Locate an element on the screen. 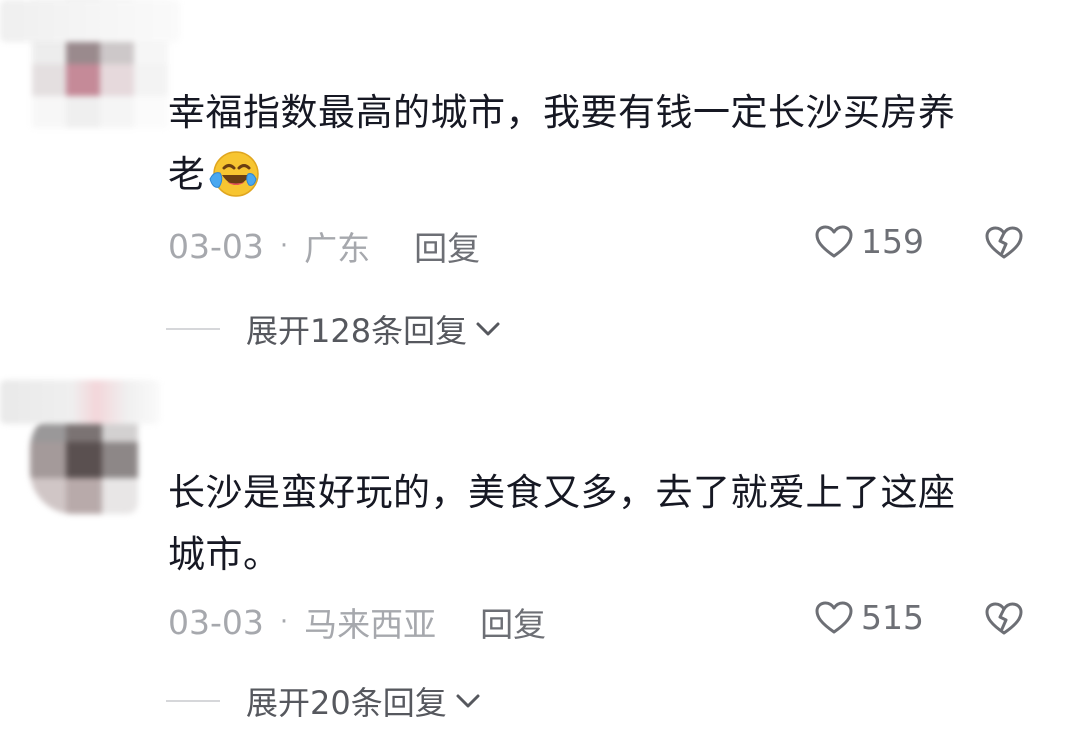  like-button: 515 is located at coordinates (869, 617).